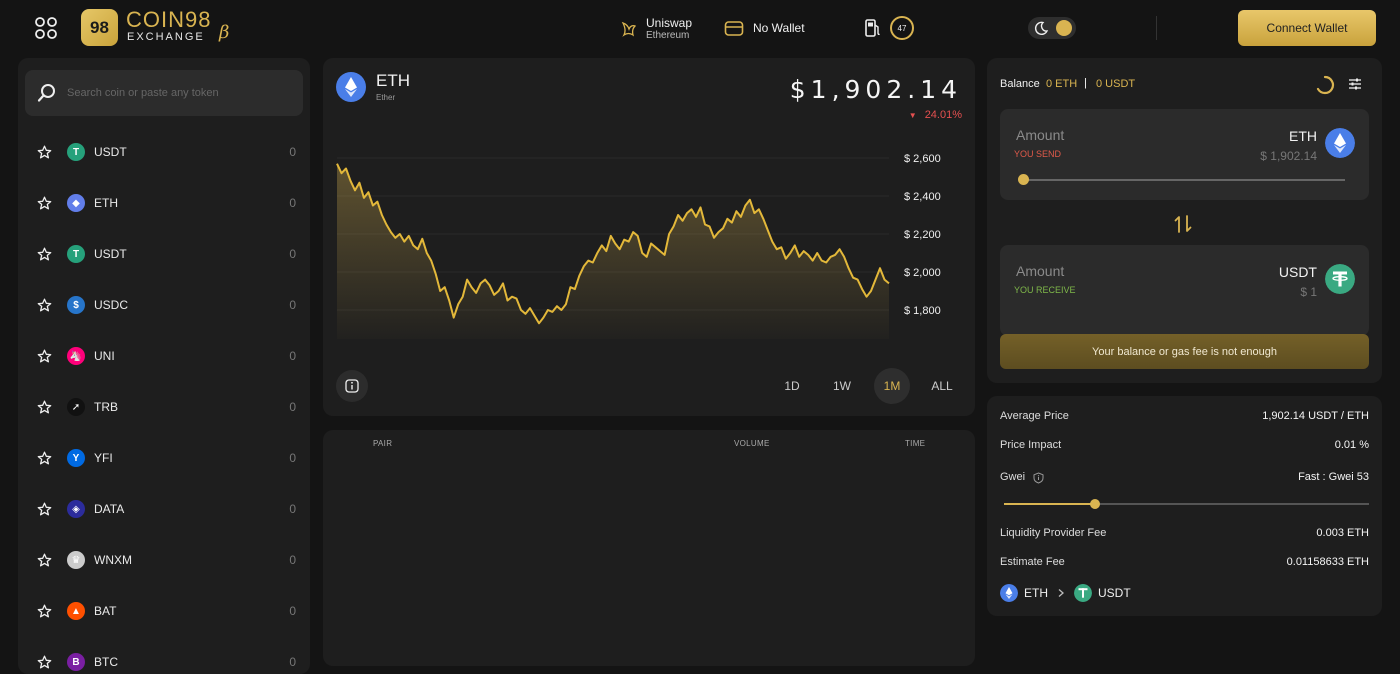  Describe the element at coordinates (164, 356) in the screenshot. I see `token-row: 🦄 UNI 0` at that location.